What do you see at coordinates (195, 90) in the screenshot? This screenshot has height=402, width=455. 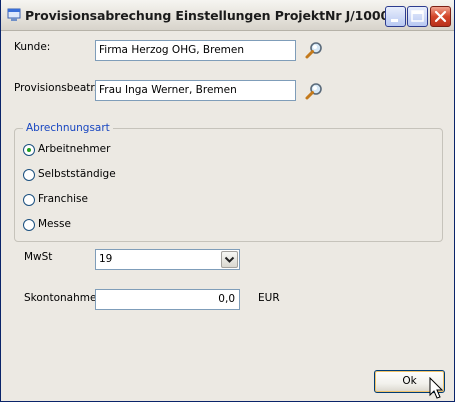 I see `provision-field: Frau Inga Werner, Bremen` at bounding box center [195, 90].